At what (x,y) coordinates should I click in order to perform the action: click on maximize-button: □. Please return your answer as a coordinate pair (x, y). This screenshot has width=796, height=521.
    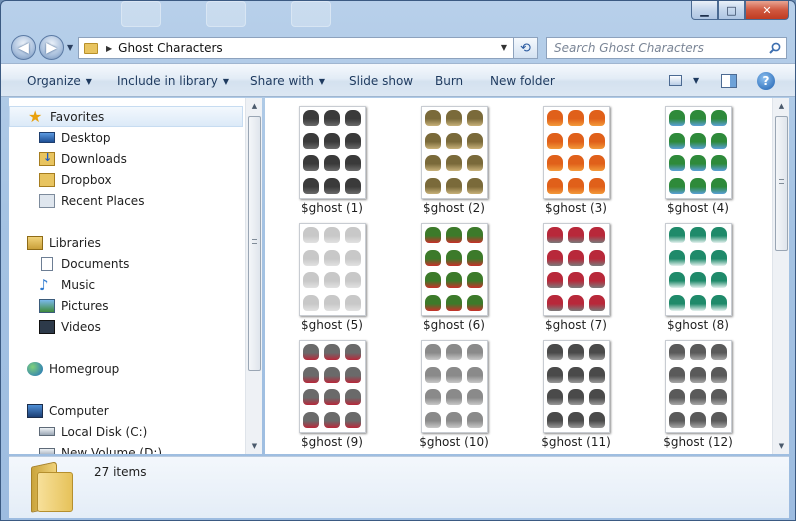
    Looking at the image, I should click on (731, 10).